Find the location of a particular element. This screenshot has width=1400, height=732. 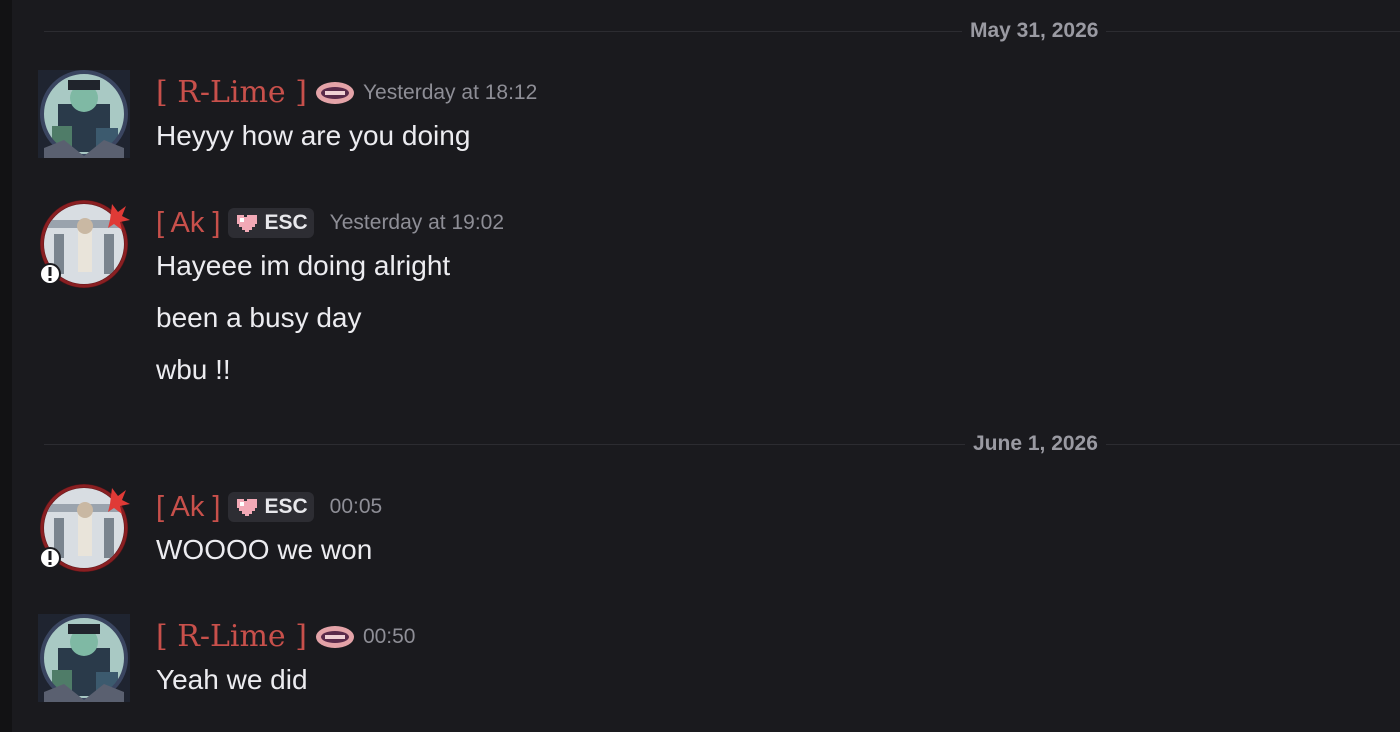

message-header: [ Ak ] ESC Yesterday at 19:02 is located at coordinates (330, 223).